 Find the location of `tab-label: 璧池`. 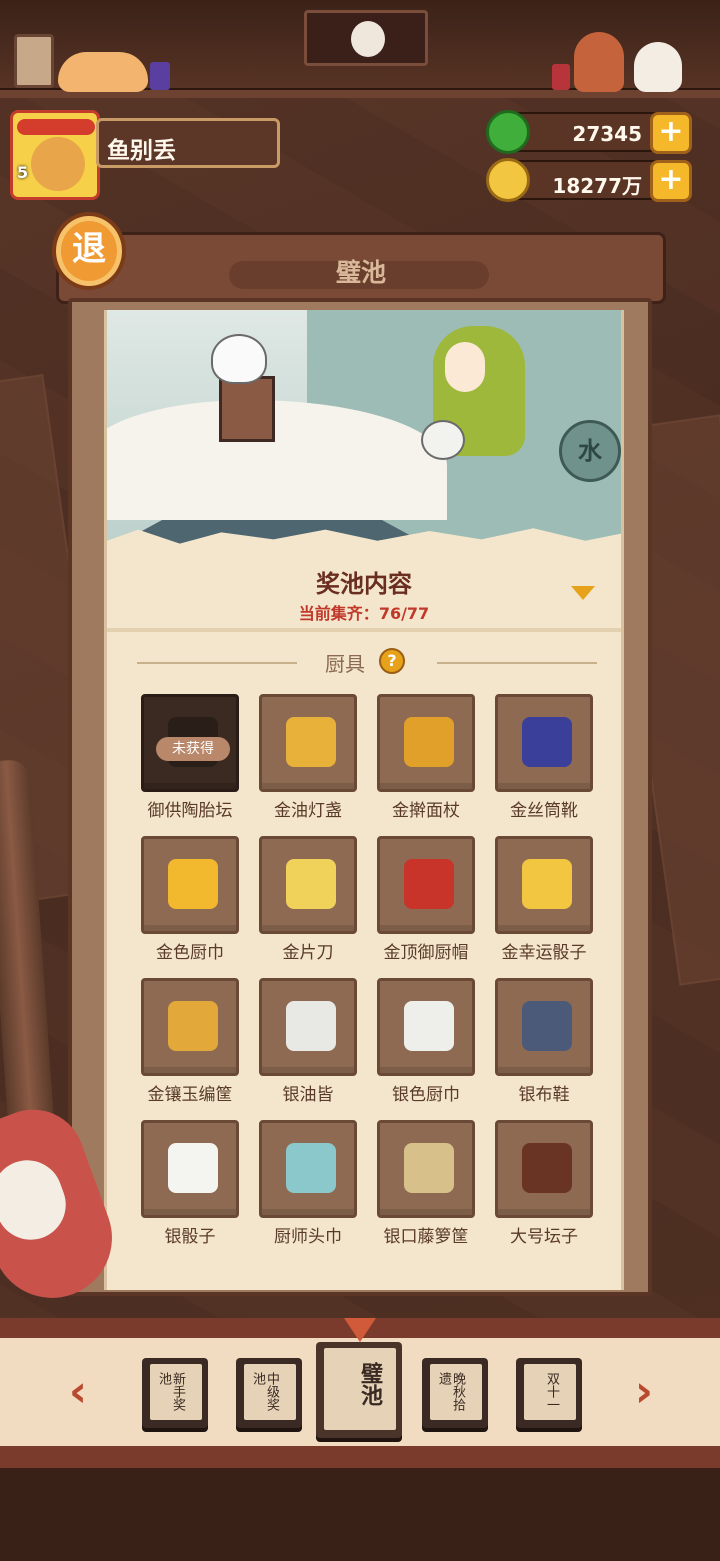

tab-label: 璧池 is located at coordinates (369, 1384).